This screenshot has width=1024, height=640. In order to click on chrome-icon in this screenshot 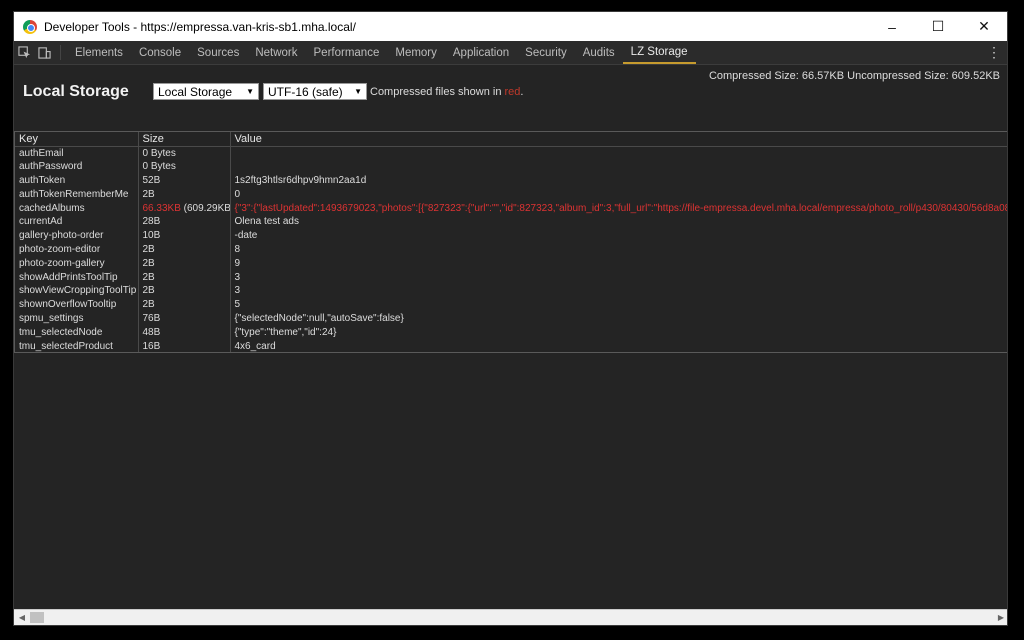, I will do `click(30, 26)`.